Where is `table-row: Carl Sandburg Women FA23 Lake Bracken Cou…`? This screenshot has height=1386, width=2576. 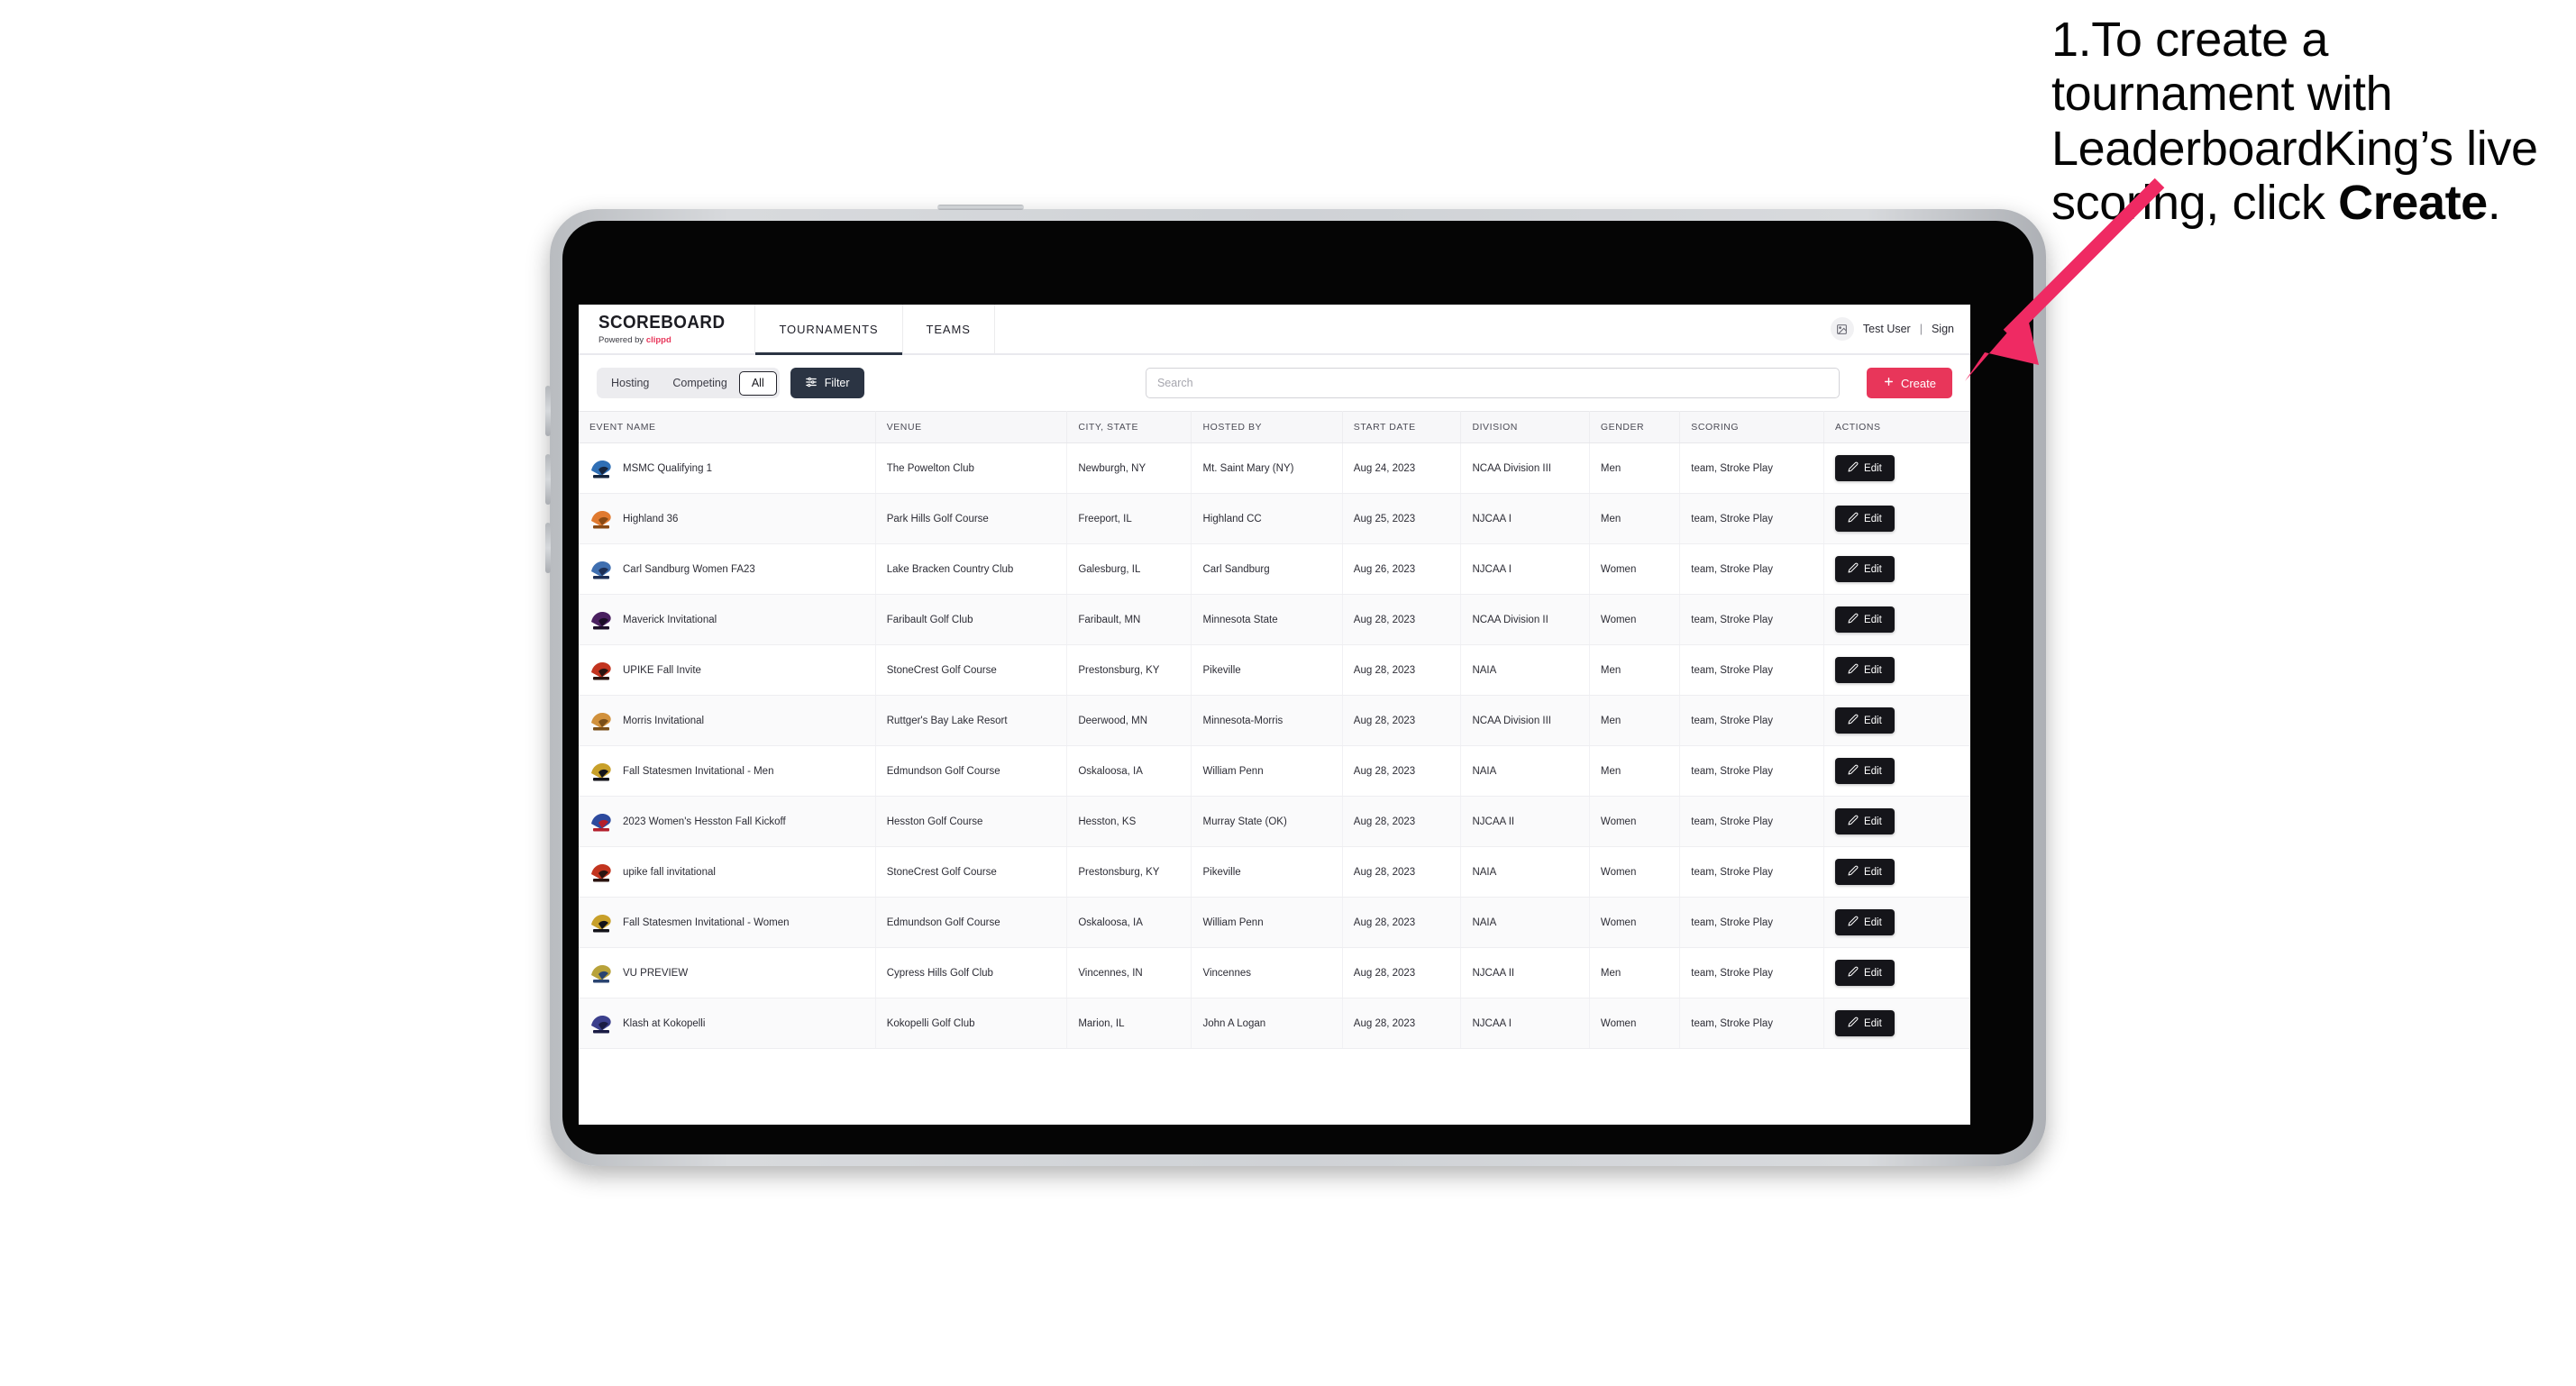 table-row: Carl Sandburg Women FA23 Lake Bracken Cou… is located at coordinates (1274, 569).